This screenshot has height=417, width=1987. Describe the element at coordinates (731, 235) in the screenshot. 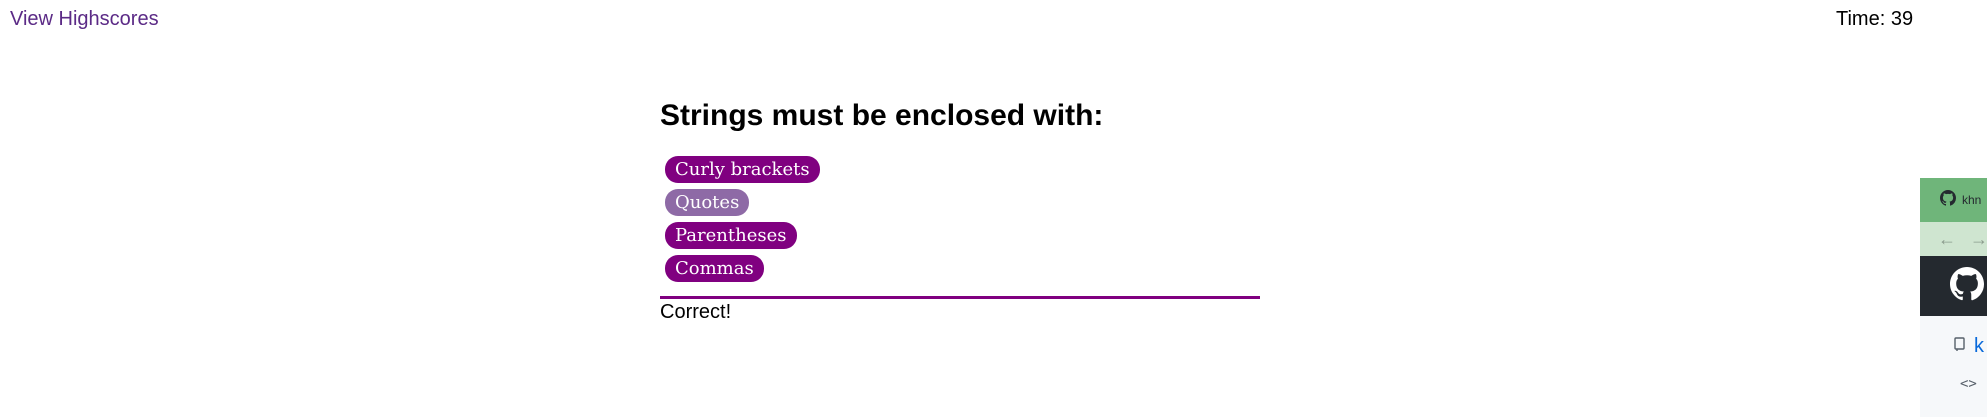

I see `choice-button-parentheses: Parentheses` at that location.